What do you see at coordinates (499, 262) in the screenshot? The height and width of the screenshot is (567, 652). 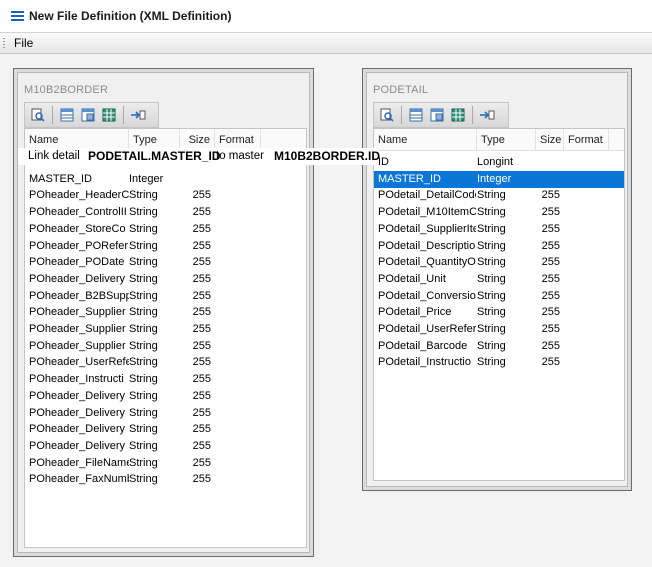 I see `table-row: POdetail_QuantityO String 255` at bounding box center [499, 262].